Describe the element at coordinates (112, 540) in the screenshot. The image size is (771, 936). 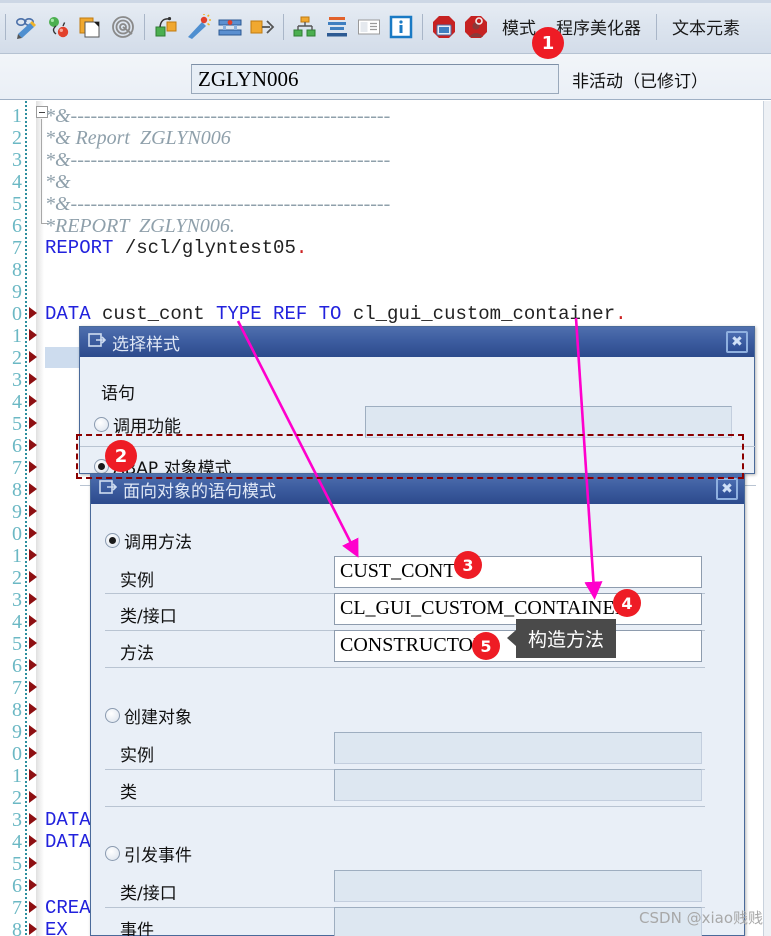
I see `radio-call-method-indicator` at that location.